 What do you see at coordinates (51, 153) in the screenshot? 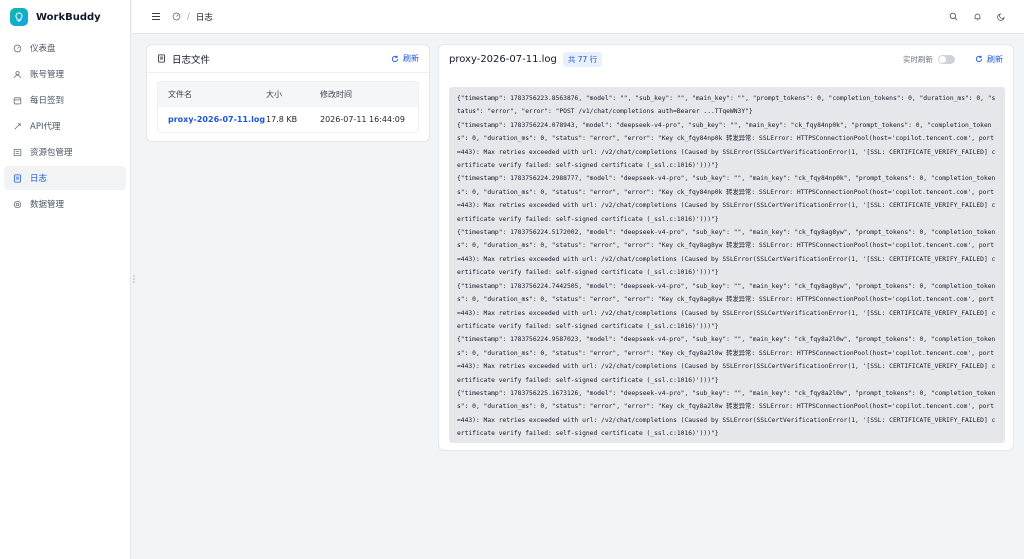
I see `sidebar-item-label: 资源包管理` at bounding box center [51, 153].